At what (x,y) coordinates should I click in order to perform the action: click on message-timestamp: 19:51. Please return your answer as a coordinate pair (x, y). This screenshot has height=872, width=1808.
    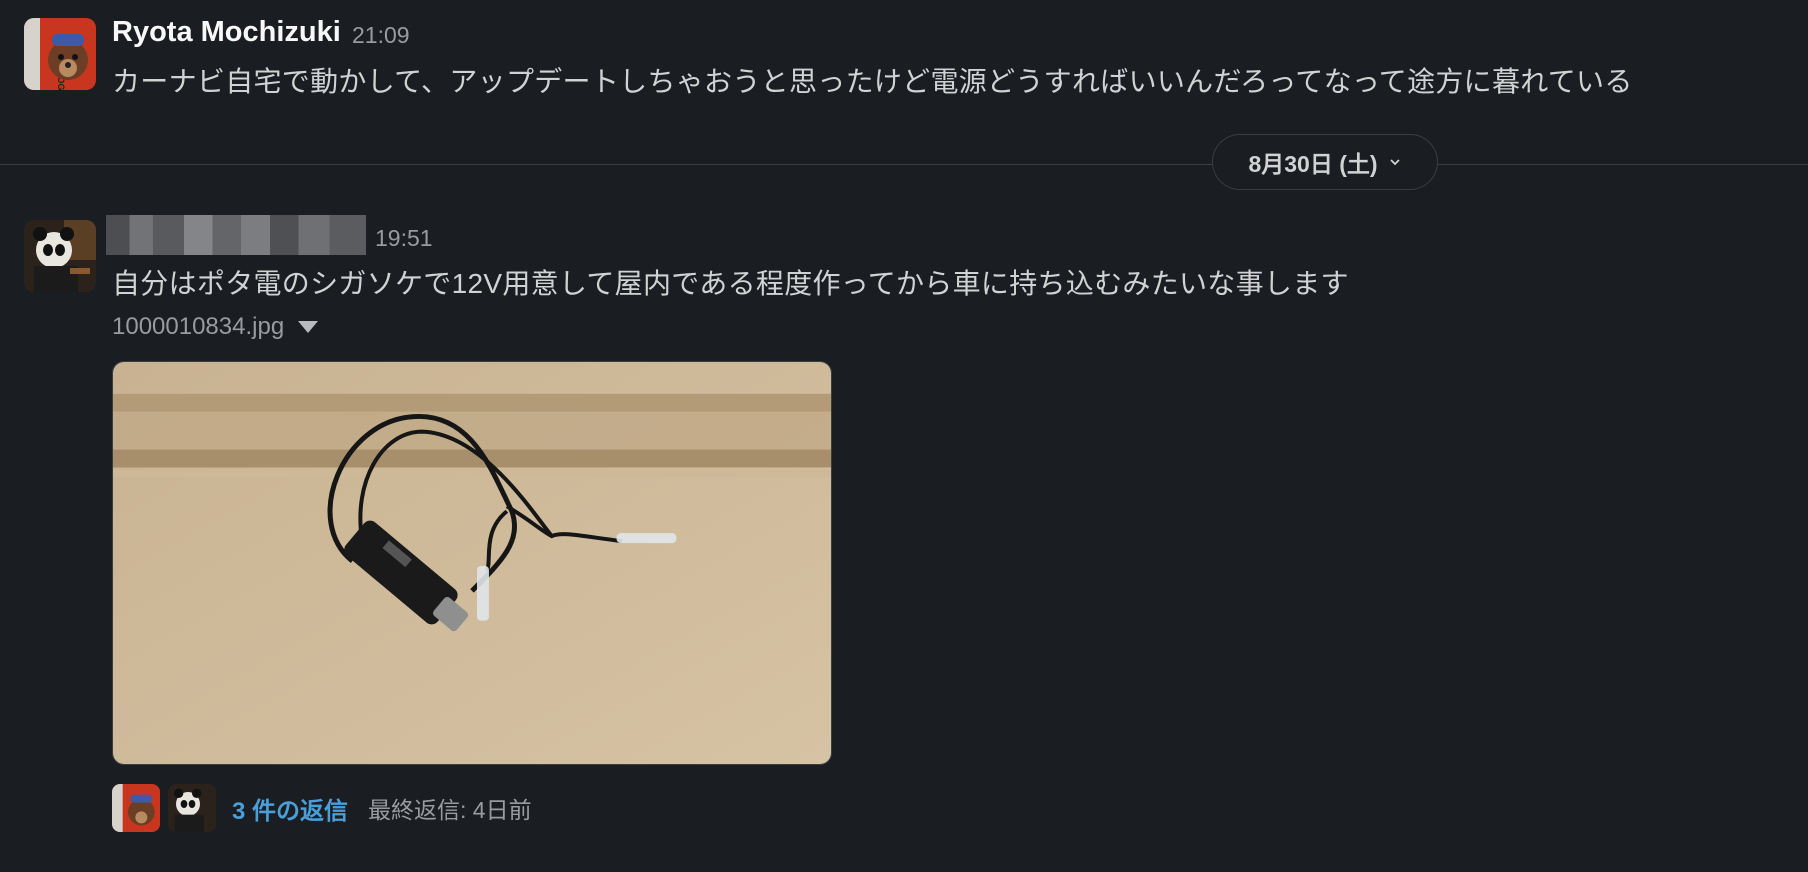
    Looking at the image, I should click on (404, 238).